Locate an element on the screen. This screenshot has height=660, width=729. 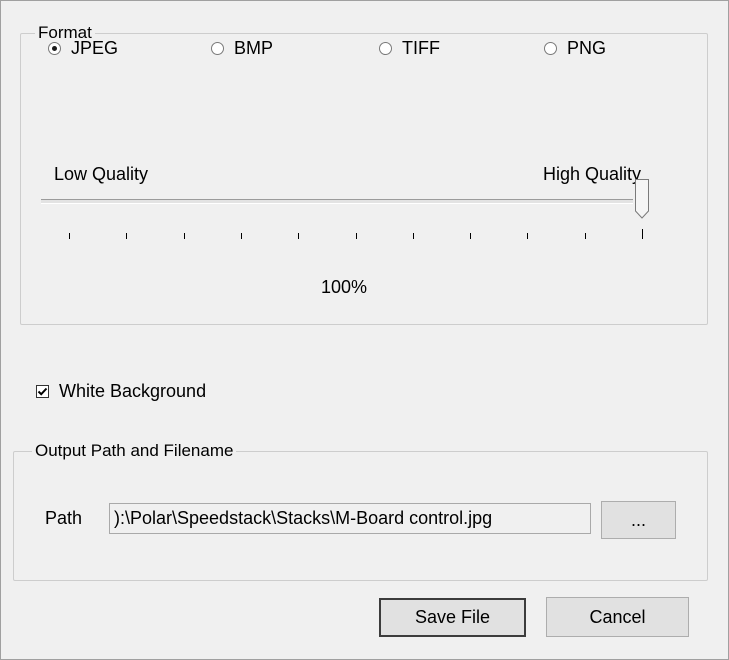
cancel-button: Cancel is located at coordinates (617, 617).